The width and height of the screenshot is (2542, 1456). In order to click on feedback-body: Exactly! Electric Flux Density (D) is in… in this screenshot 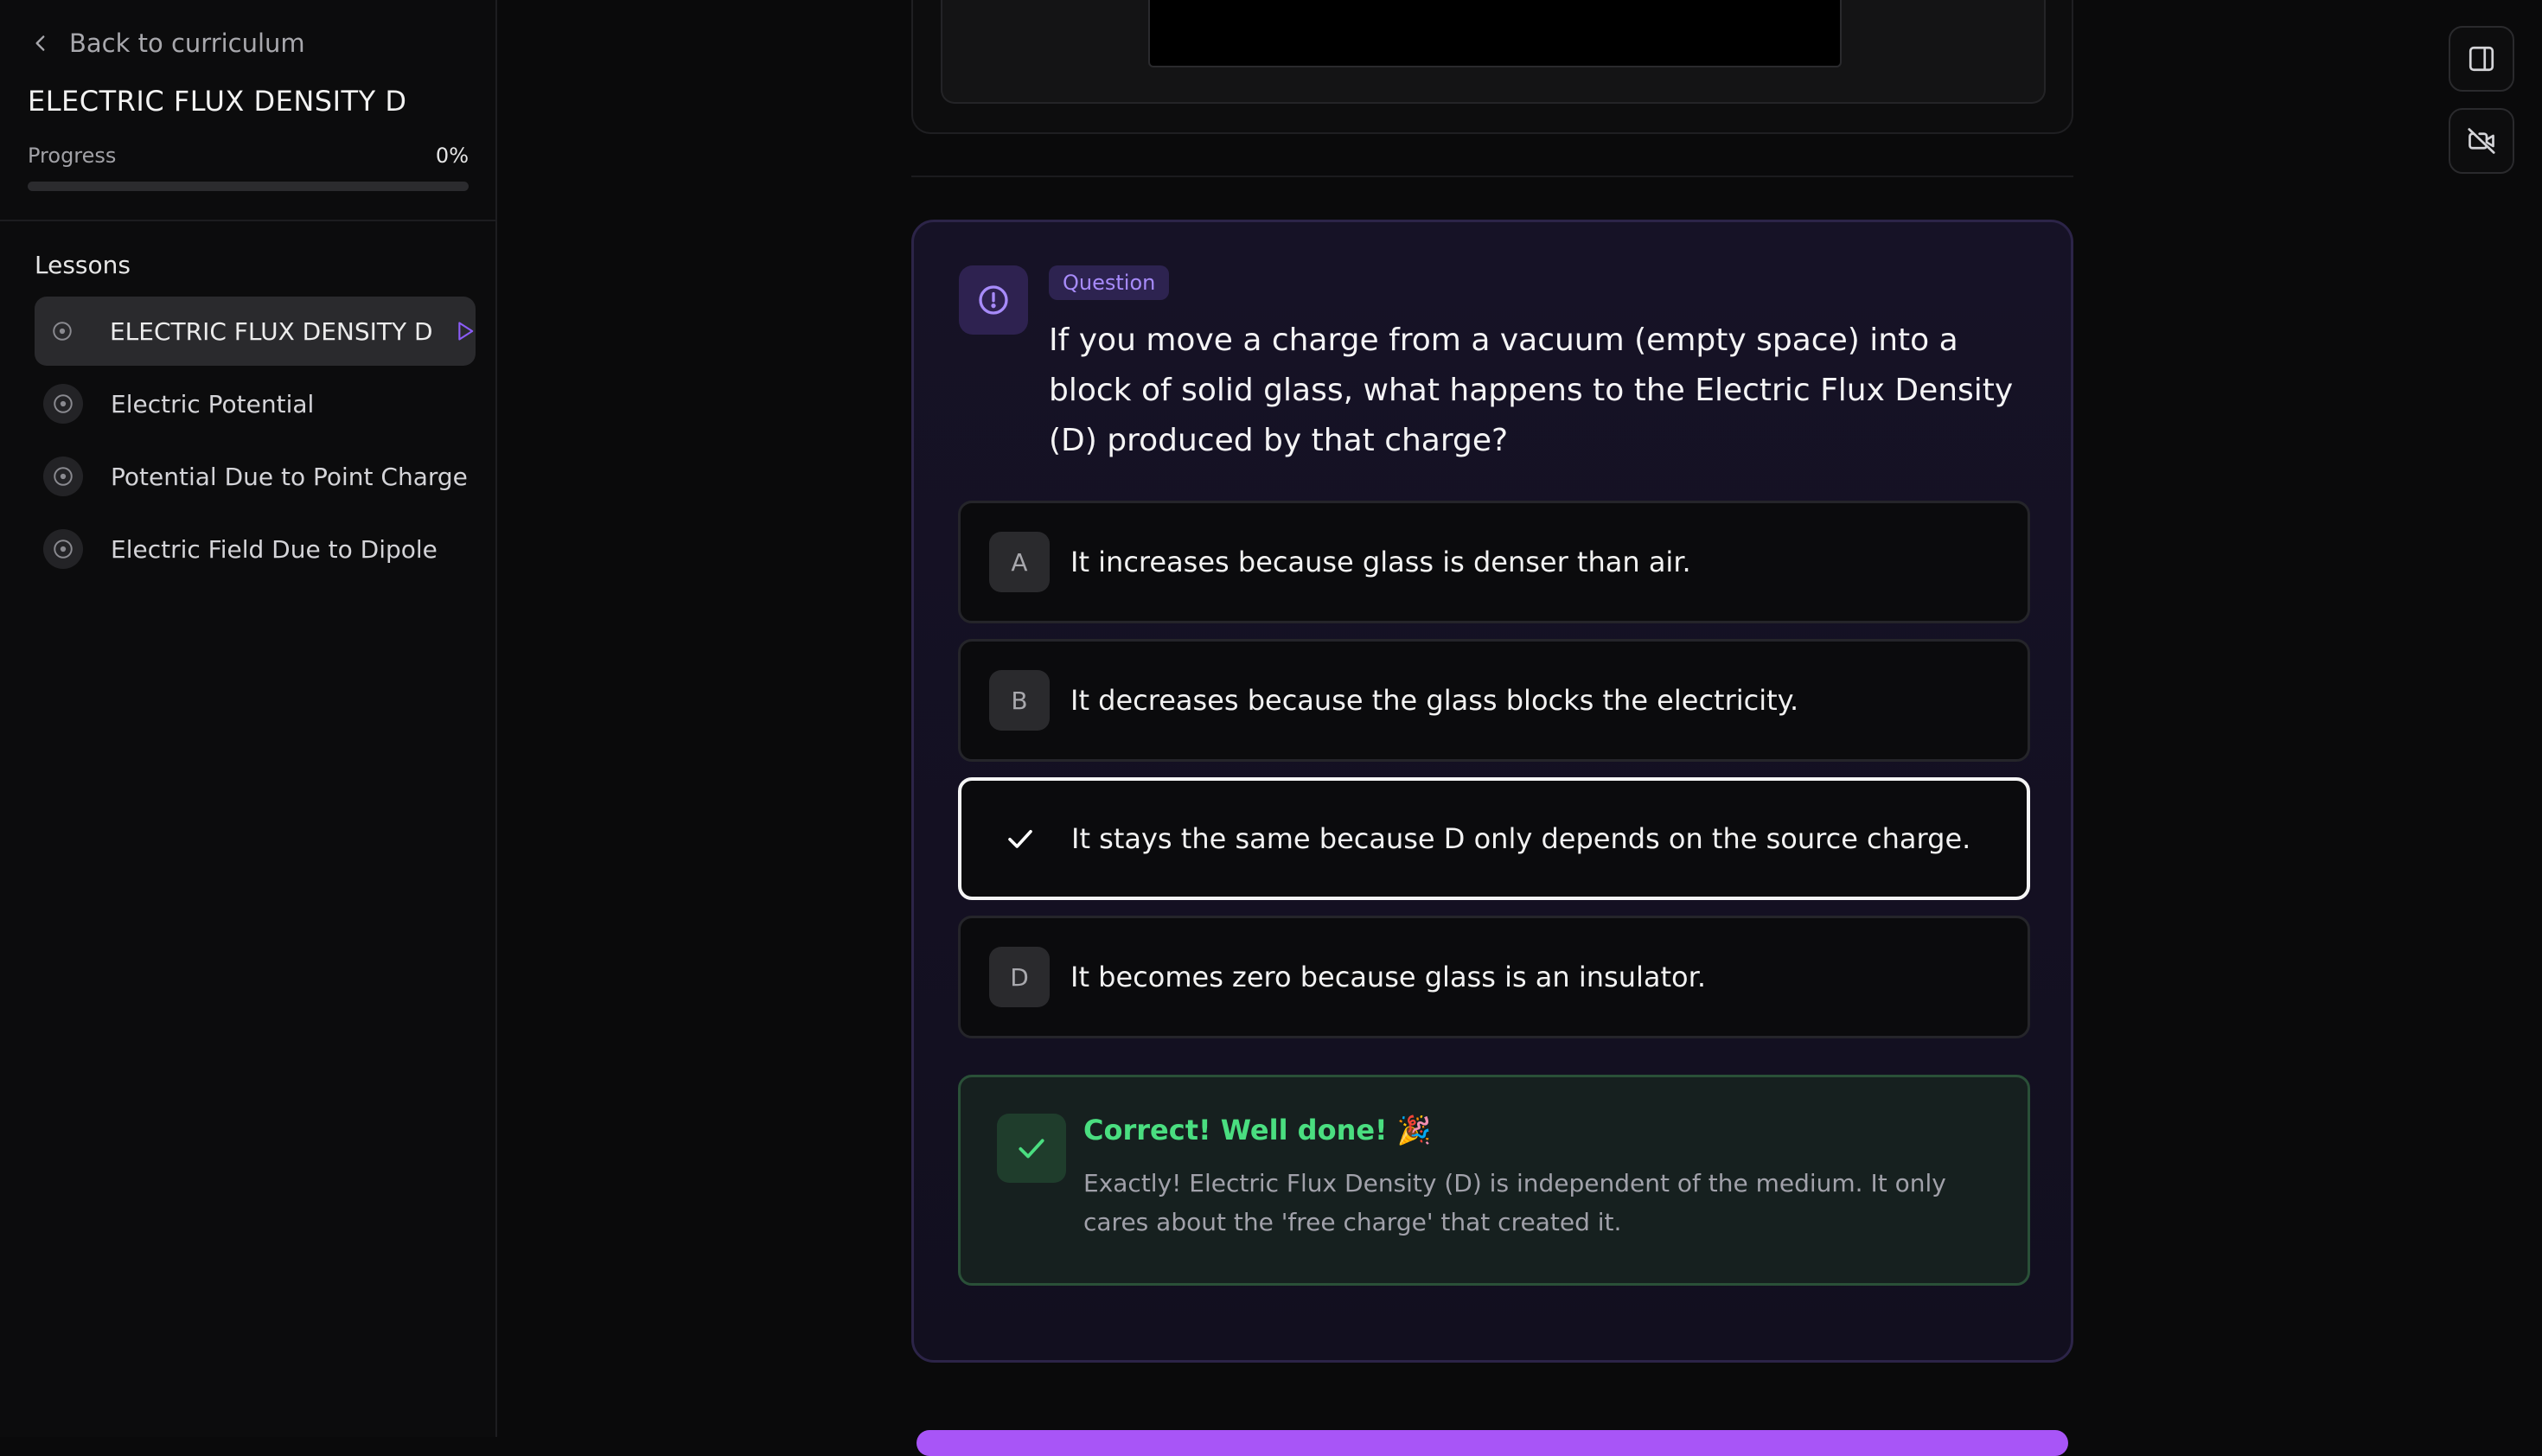, I will do `click(1514, 1202)`.